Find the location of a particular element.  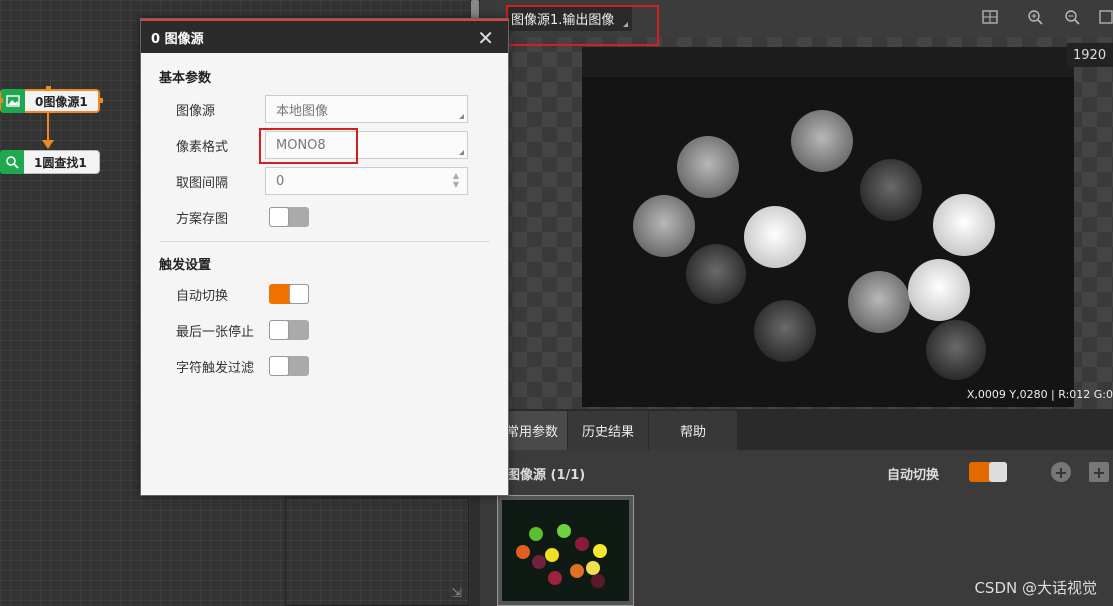

arrow-down-icon is located at coordinates (48, 144).